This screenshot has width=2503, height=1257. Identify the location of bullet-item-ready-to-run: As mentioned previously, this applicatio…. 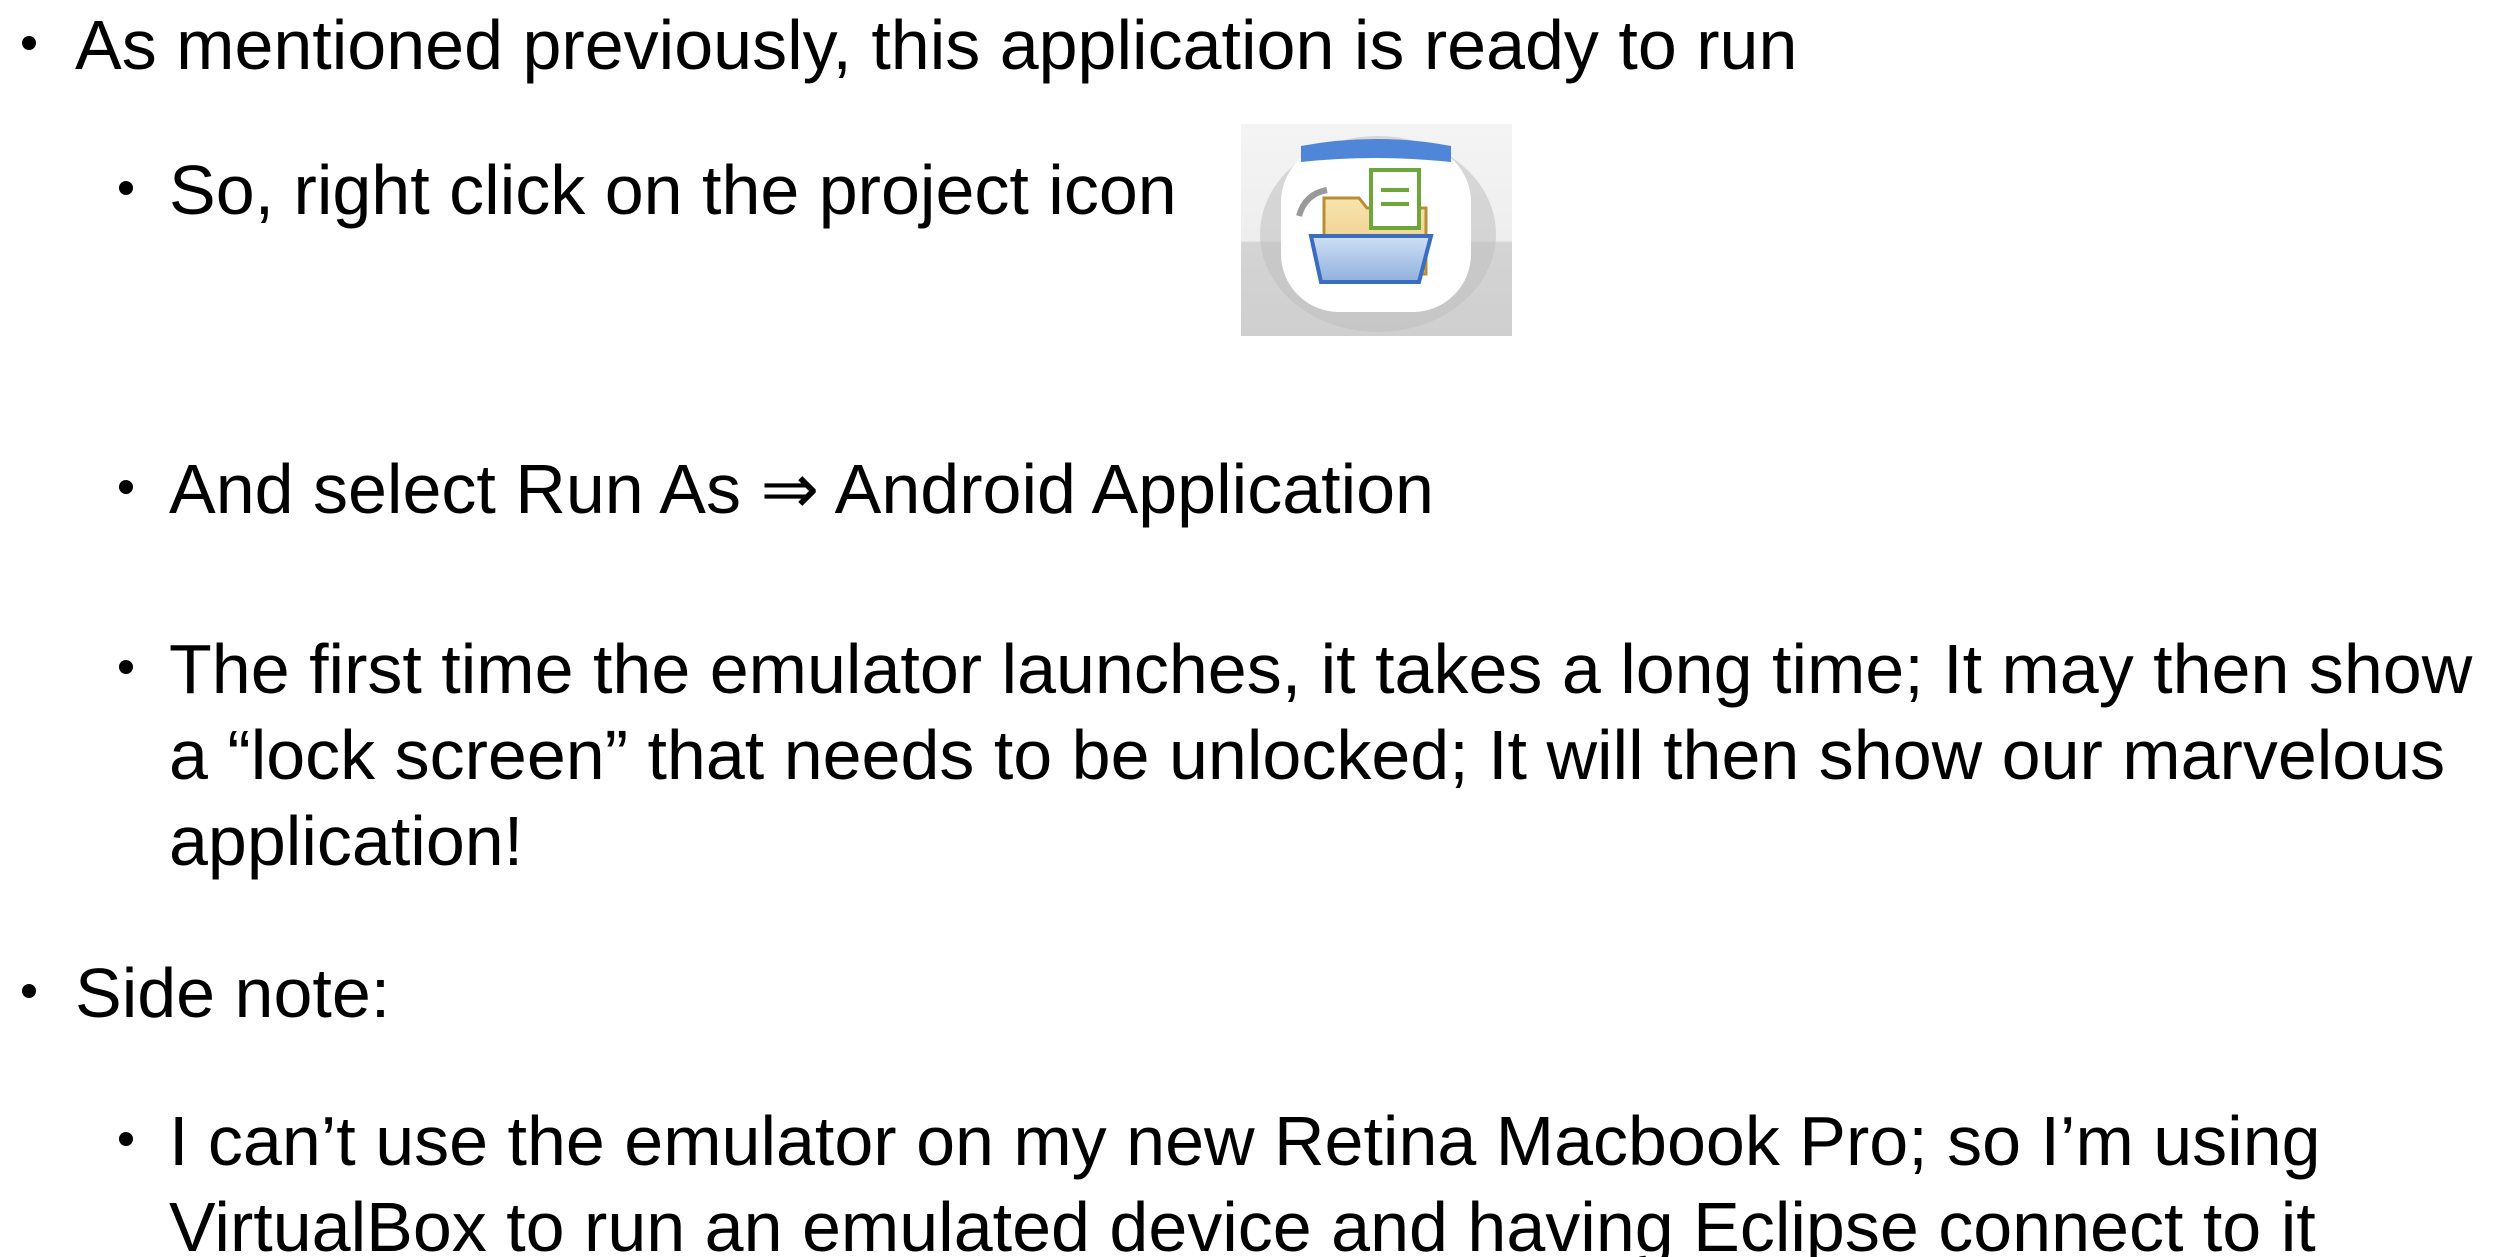
(910, 45).